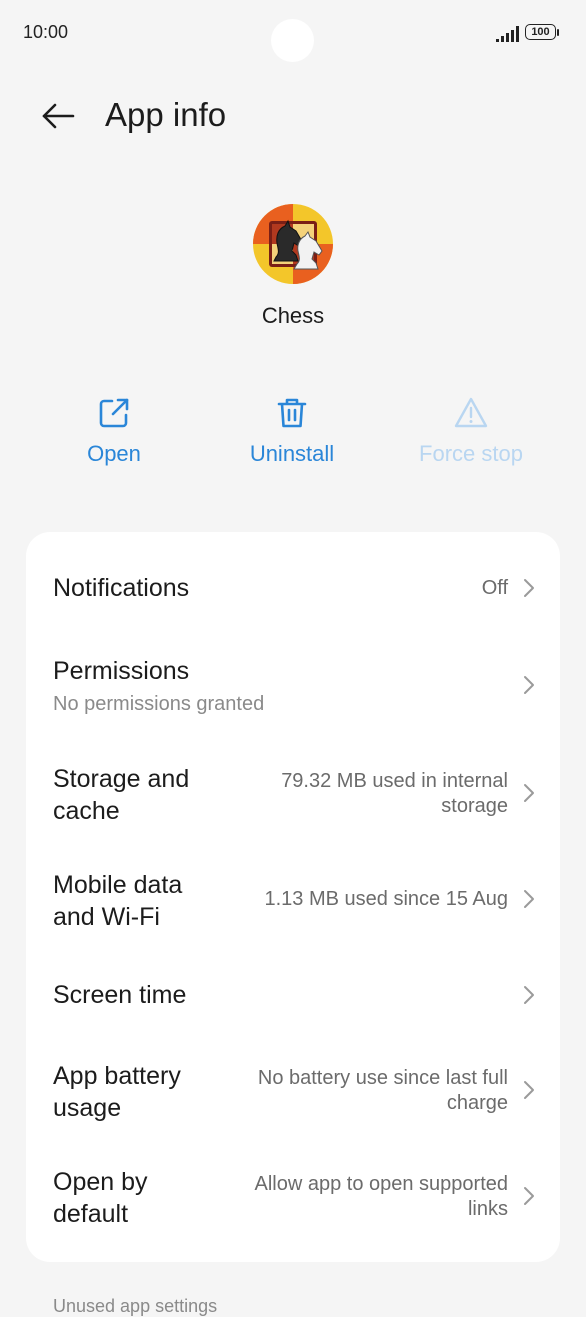 The height and width of the screenshot is (1317, 586). I want to click on battery-usage-value-line2: charge, so click(477, 1103).